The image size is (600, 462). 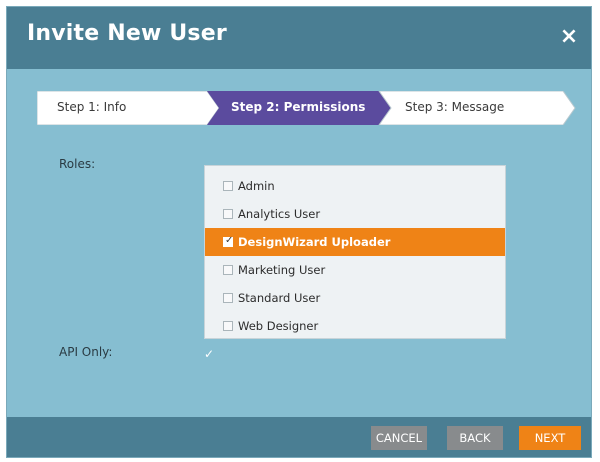 What do you see at coordinates (282, 270) in the screenshot?
I see `role-label: Marketing User` at bounding box center [282, 270].